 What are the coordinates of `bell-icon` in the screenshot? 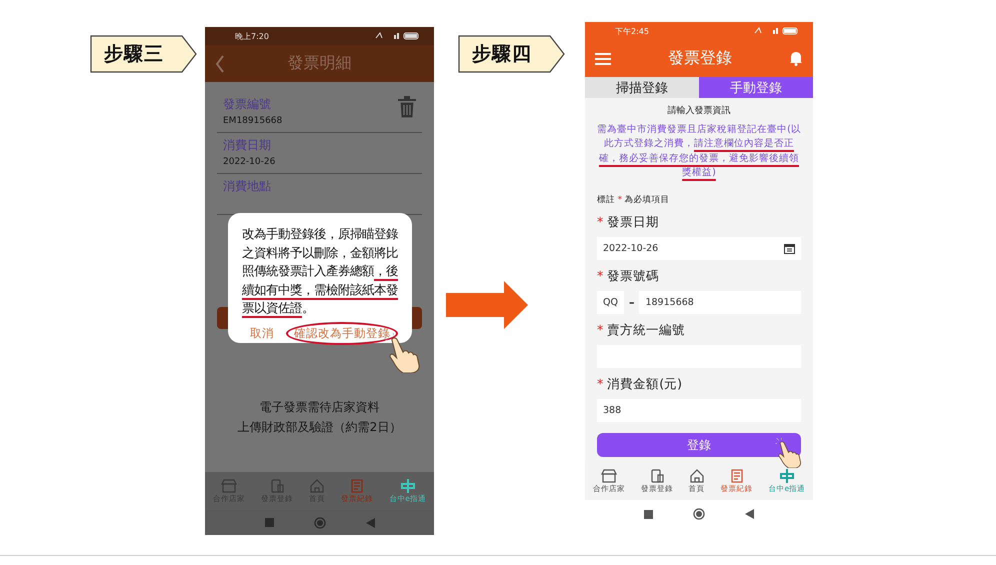 It's located at (796, 58).